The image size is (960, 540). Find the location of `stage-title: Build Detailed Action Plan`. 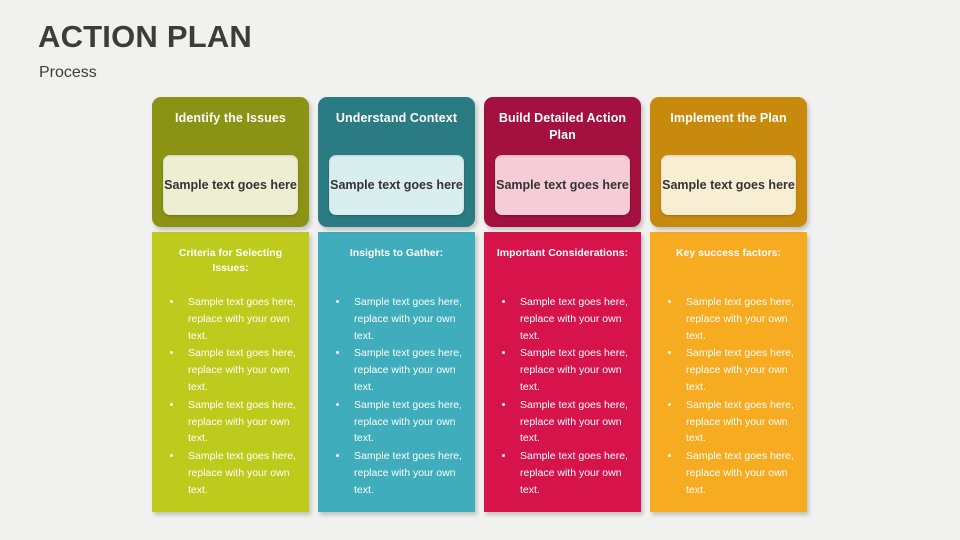

stage-title: Build Detailed Action Plan is located at coordinates (562, 126).